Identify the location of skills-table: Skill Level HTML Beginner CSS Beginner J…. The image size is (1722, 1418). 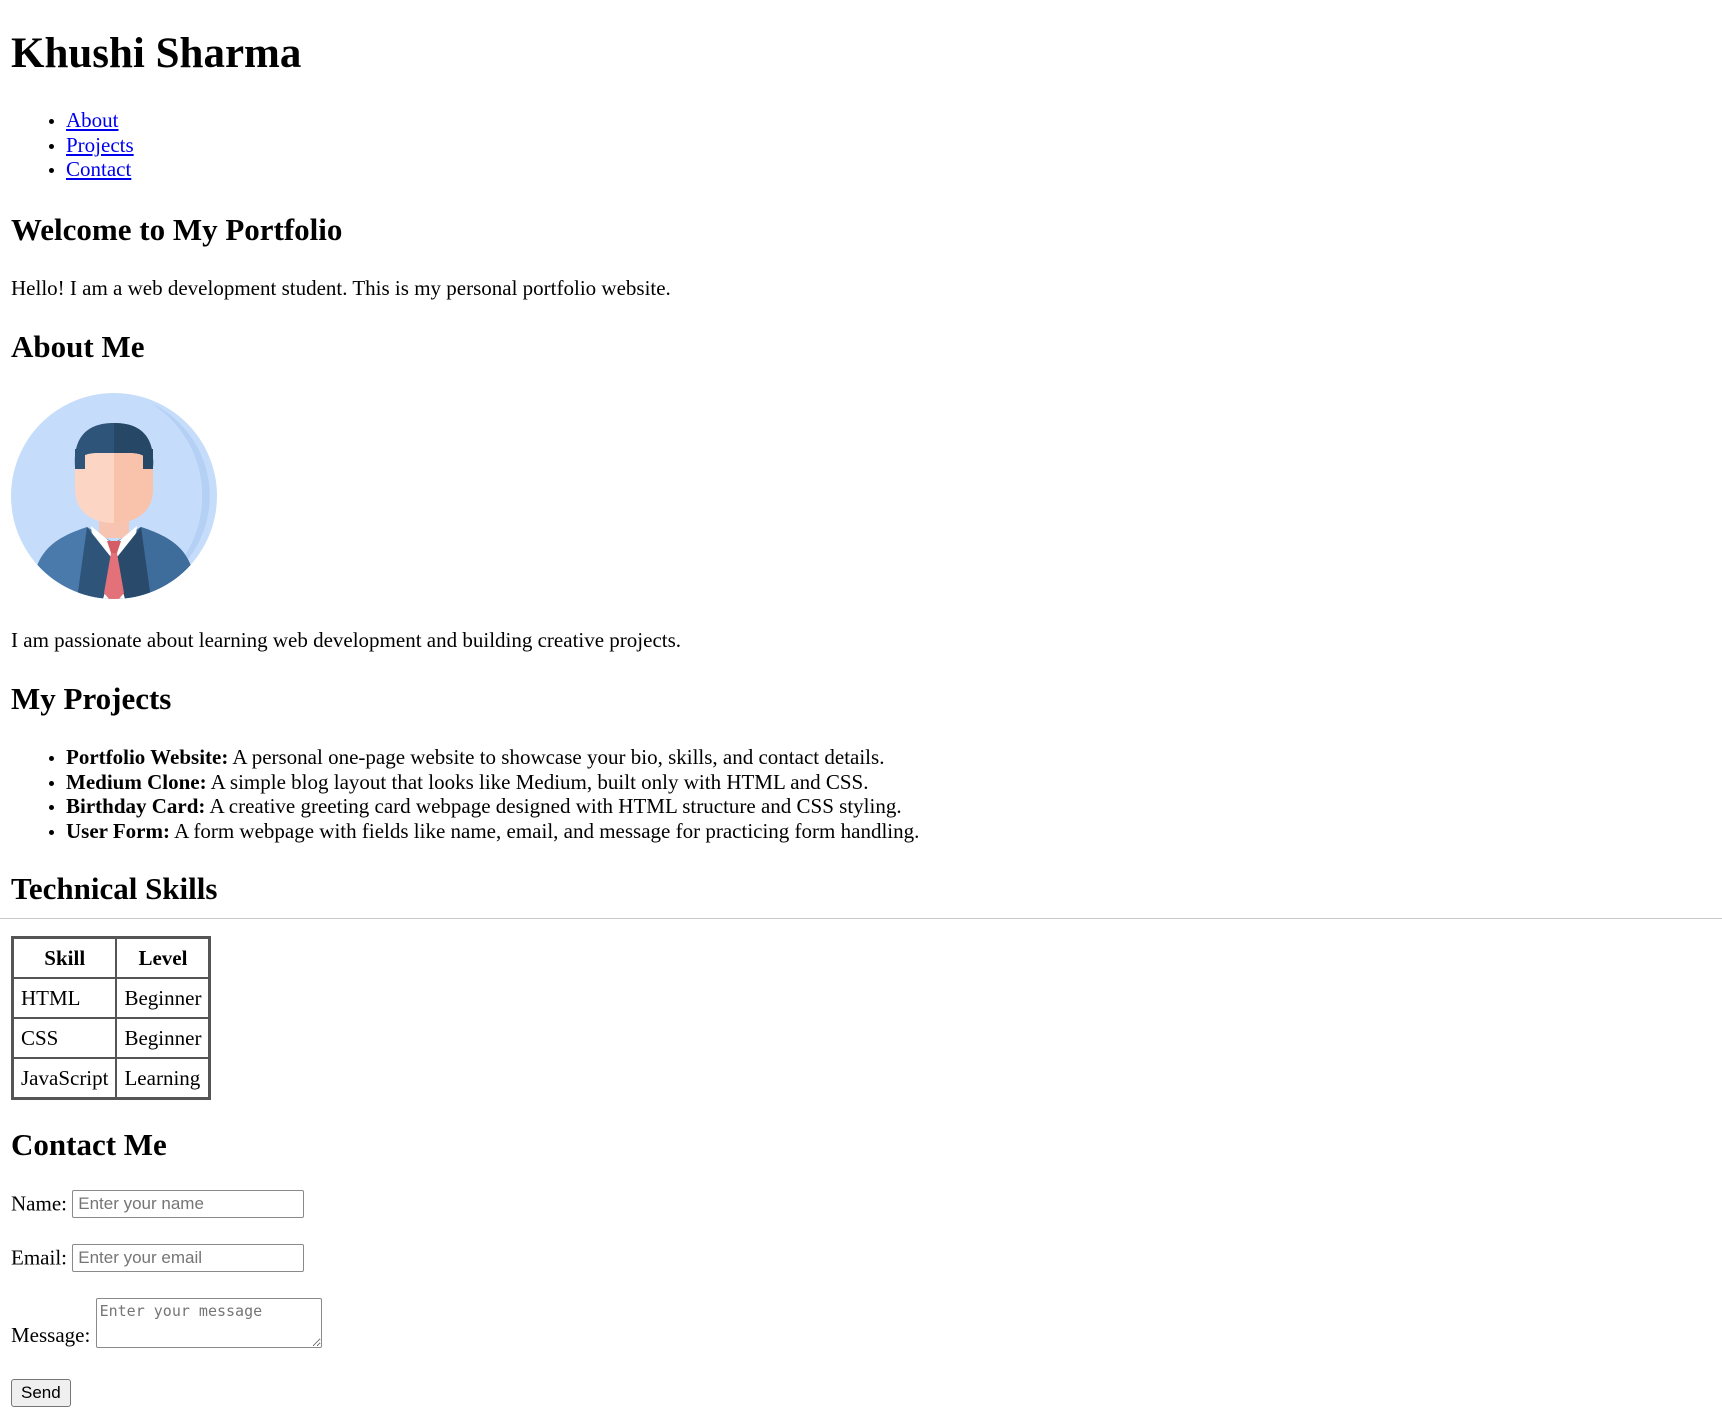
(111, 1018).